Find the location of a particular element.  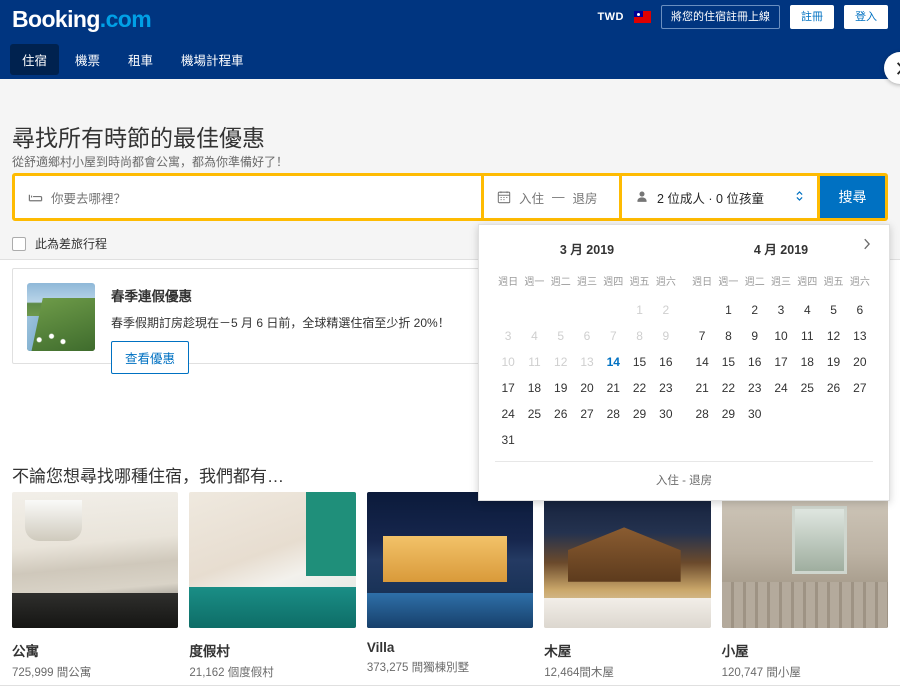

booking-logo: Booking.com is located at coordinates (82, 19).